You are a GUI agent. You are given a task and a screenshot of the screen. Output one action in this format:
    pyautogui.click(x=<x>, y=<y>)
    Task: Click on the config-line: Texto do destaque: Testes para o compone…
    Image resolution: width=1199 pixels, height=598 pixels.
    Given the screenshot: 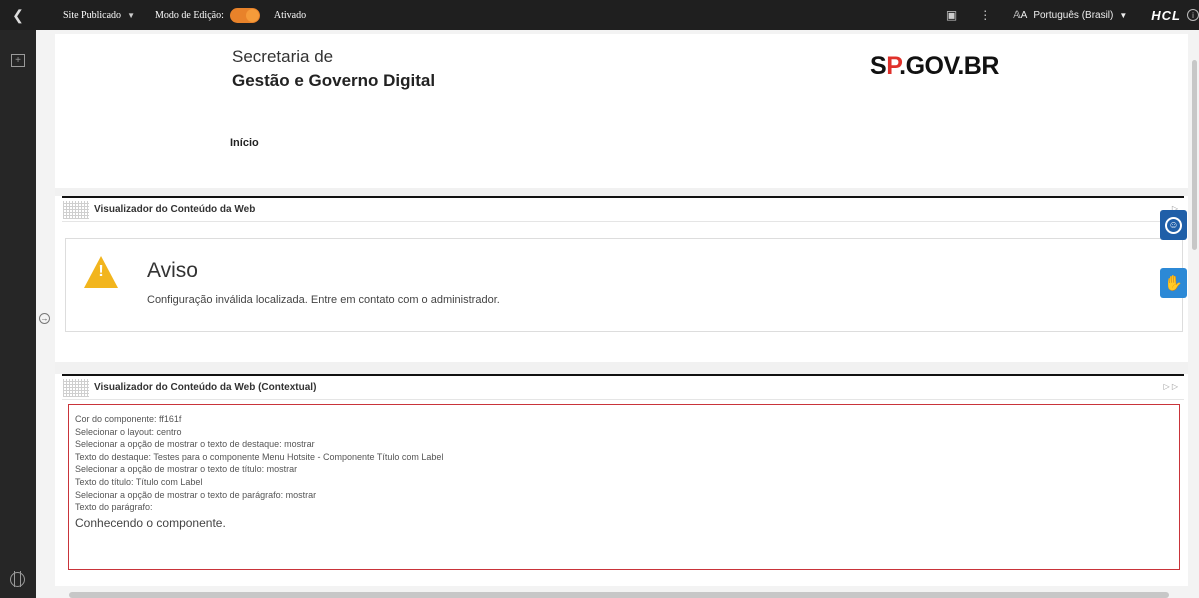 What is the action you would take?
    pyautogui.click(x=259, y=456)
    